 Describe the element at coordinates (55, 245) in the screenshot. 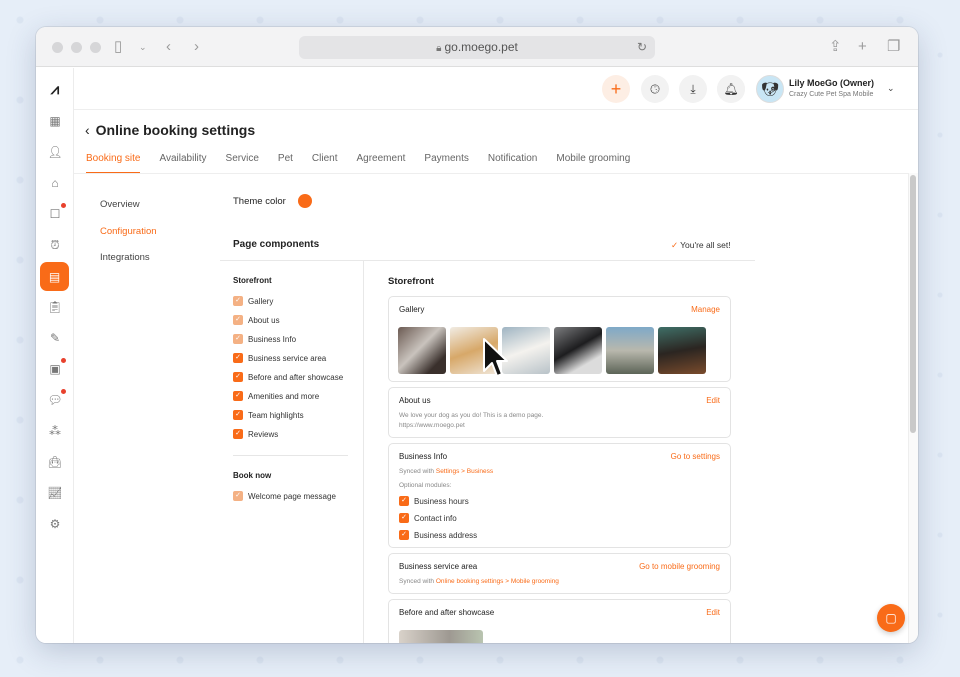

I see `reminder-icon: ⏰︎` at that location.